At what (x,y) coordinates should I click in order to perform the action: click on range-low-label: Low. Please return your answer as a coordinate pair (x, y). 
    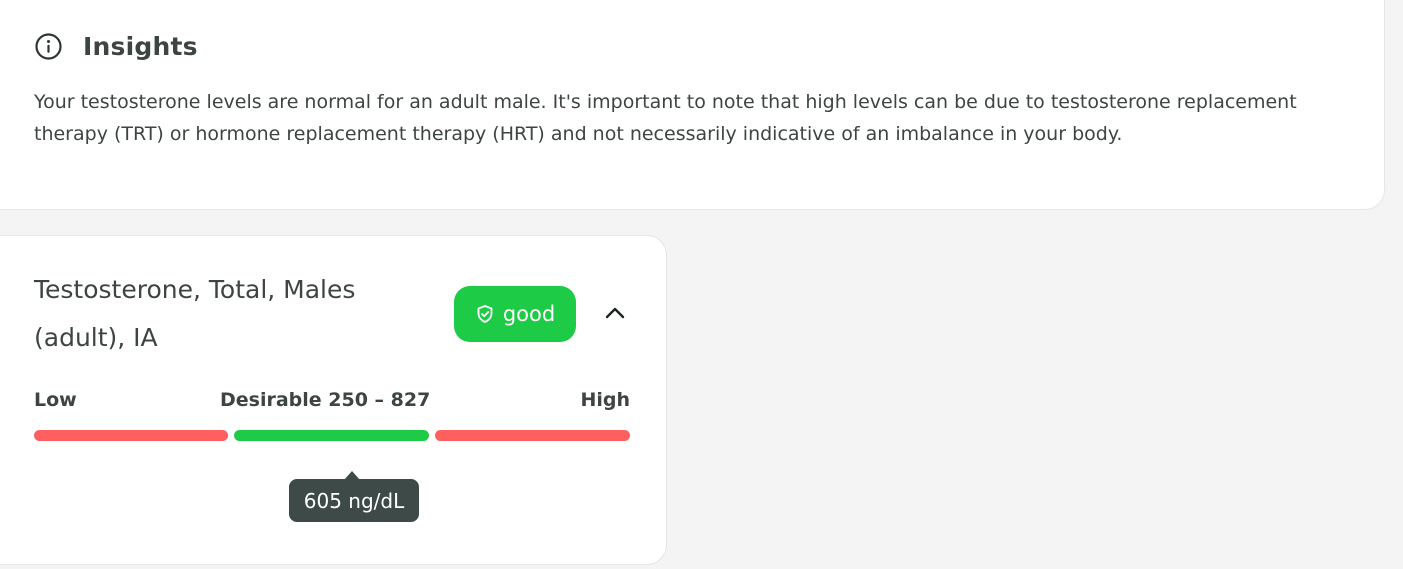
    Looking at the image, I should click on (55, 400).